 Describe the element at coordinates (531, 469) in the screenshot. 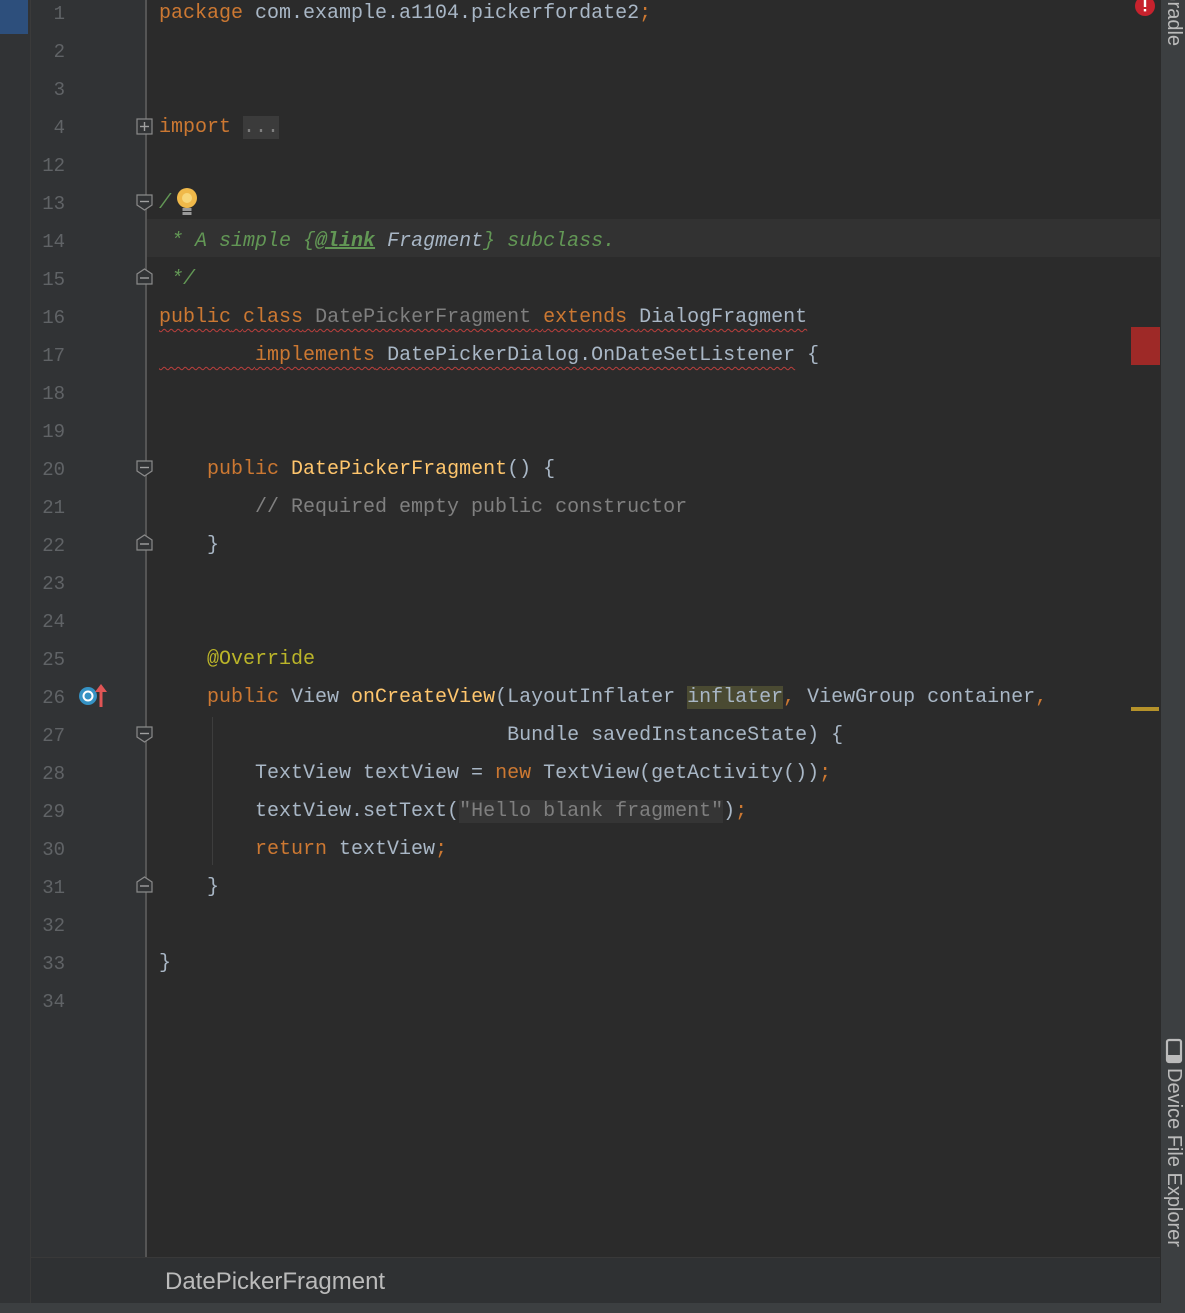

I see `punctuation: () {` at that location.